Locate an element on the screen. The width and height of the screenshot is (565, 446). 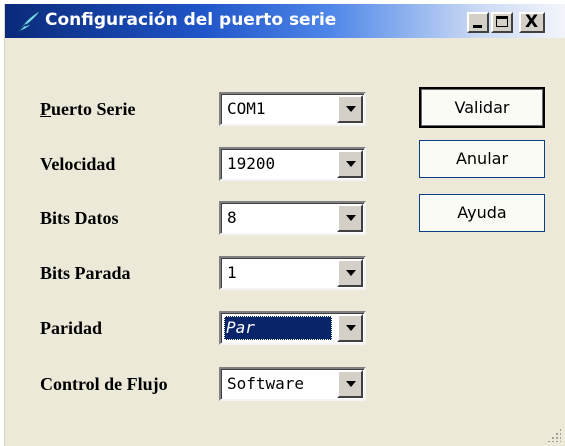
flow-control-select-dropdown-button is located at coordinates (350, 384).